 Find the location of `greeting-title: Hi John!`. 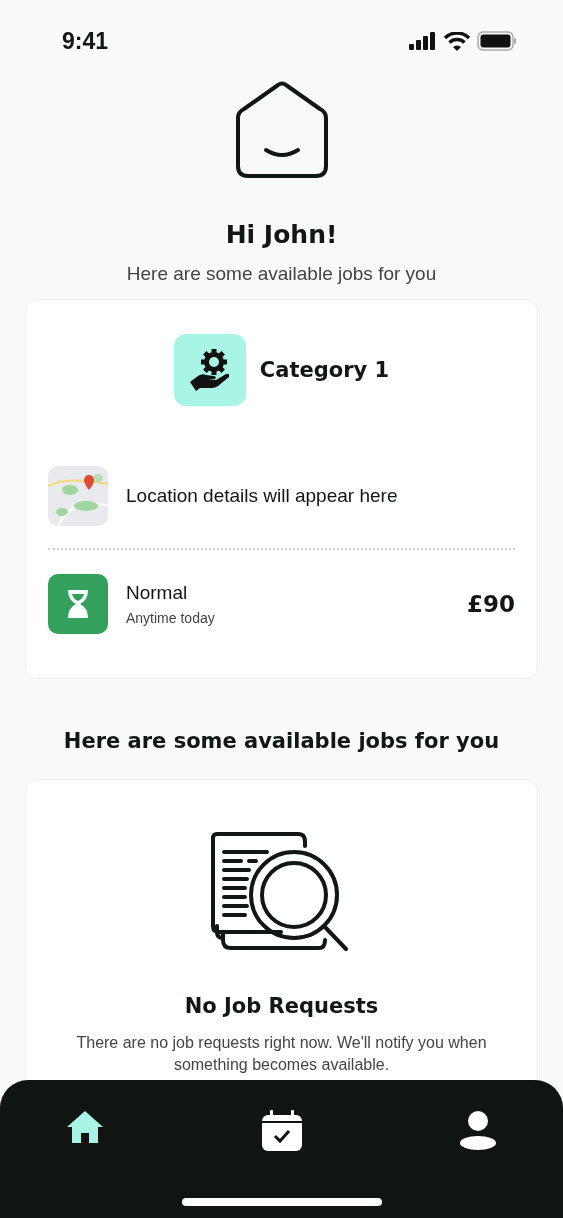

greeting-title: Hi John! is located at coordinates (281, 234).